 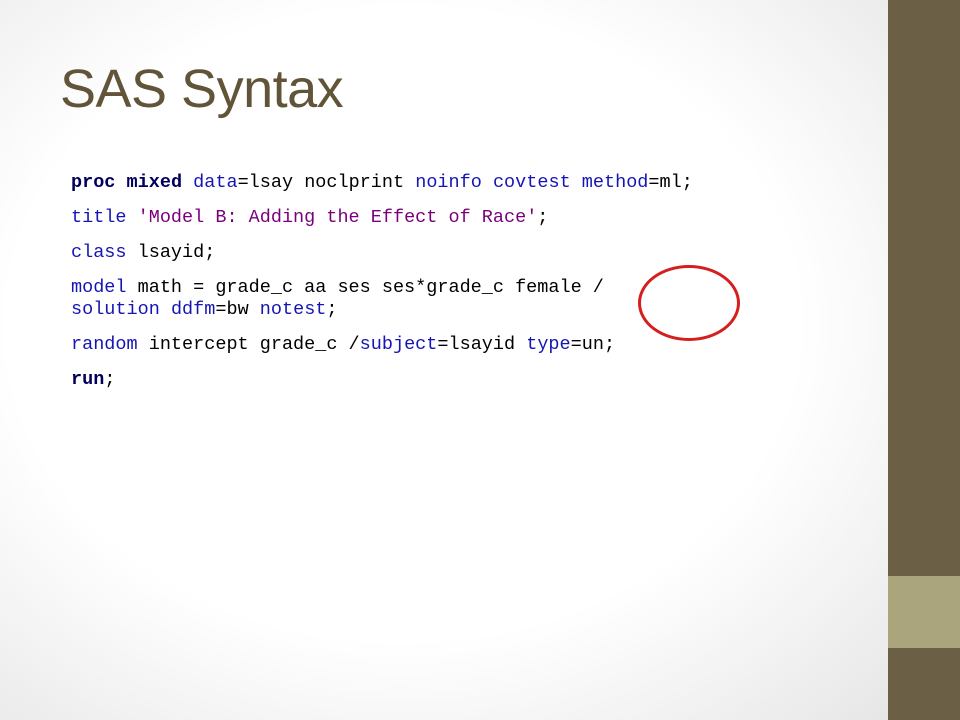 What do you see at coordinates (154, 182) in the screenshot?
I see `mixed-keyword: mixed` at bounding box center [154, 182].